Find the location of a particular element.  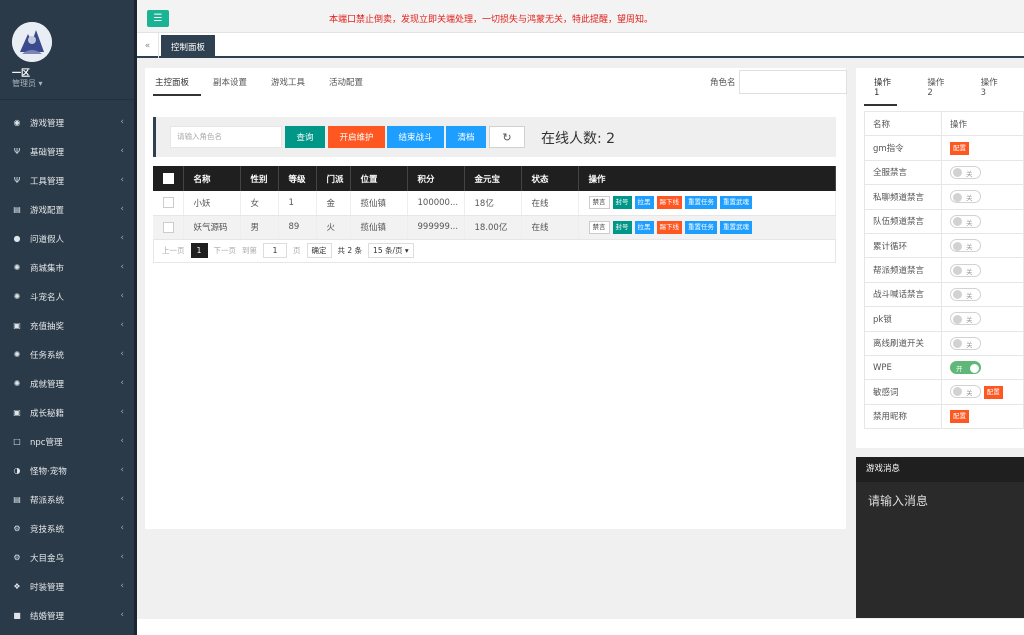

sidebar-item-14: ⚙ 竞技系统 ‹ is located at coordinates (67, 528).